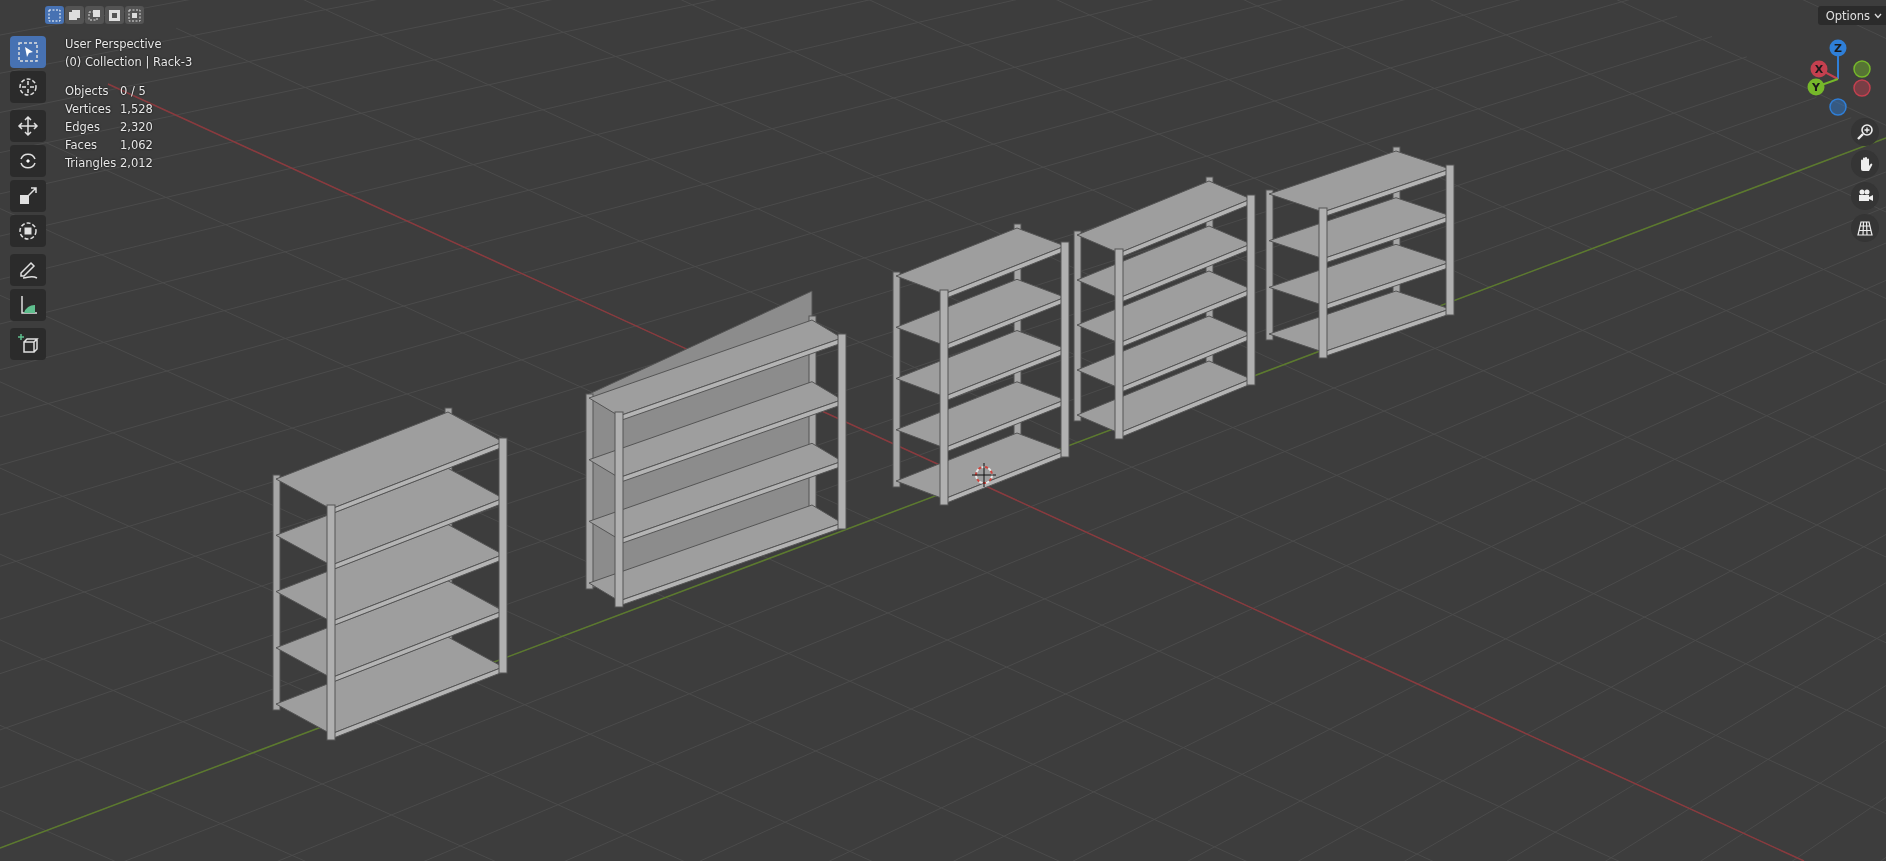 The image size is (1886, 861). I want to click on cursor-tool, so click(28, 87).